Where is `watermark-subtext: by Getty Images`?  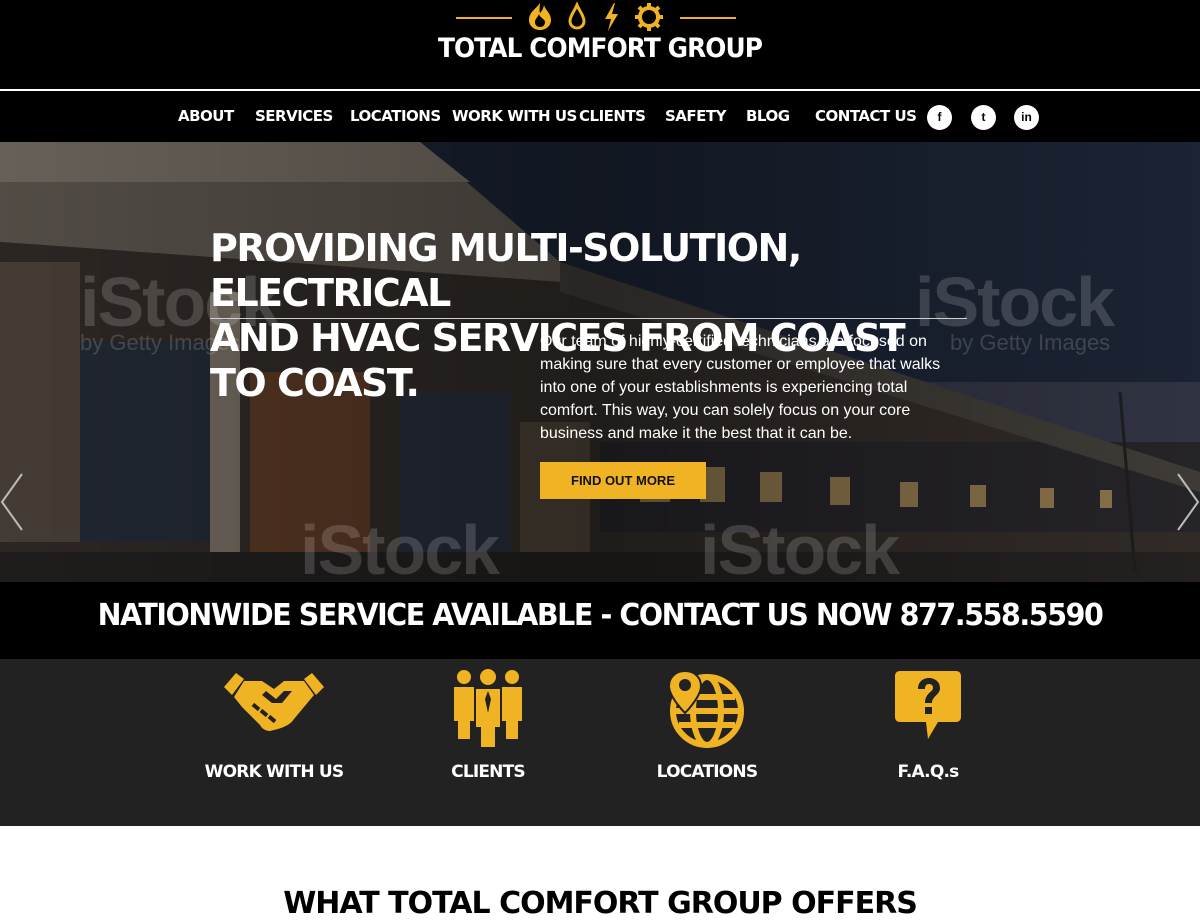 watermark-subtext: by Getty Images is located at coordinates (1030, 342).